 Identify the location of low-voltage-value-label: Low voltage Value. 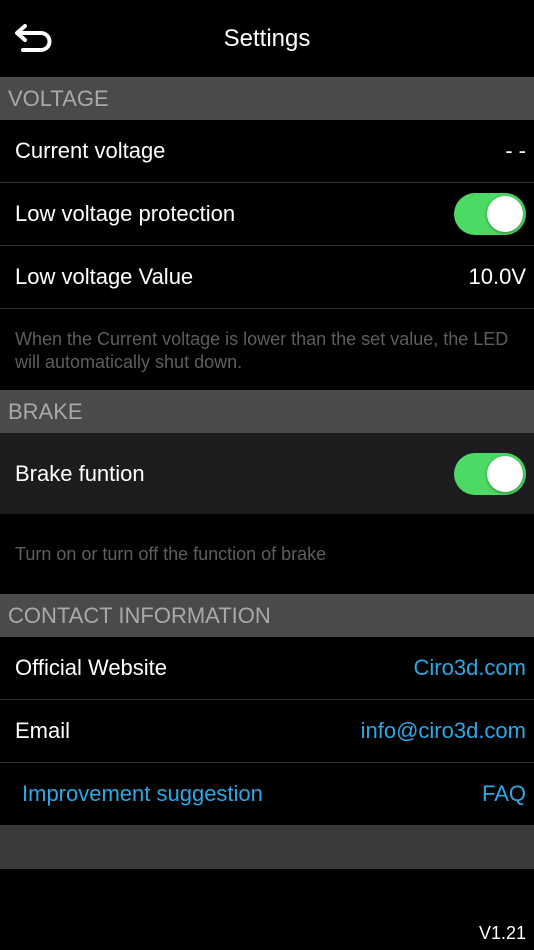
(104, 276).